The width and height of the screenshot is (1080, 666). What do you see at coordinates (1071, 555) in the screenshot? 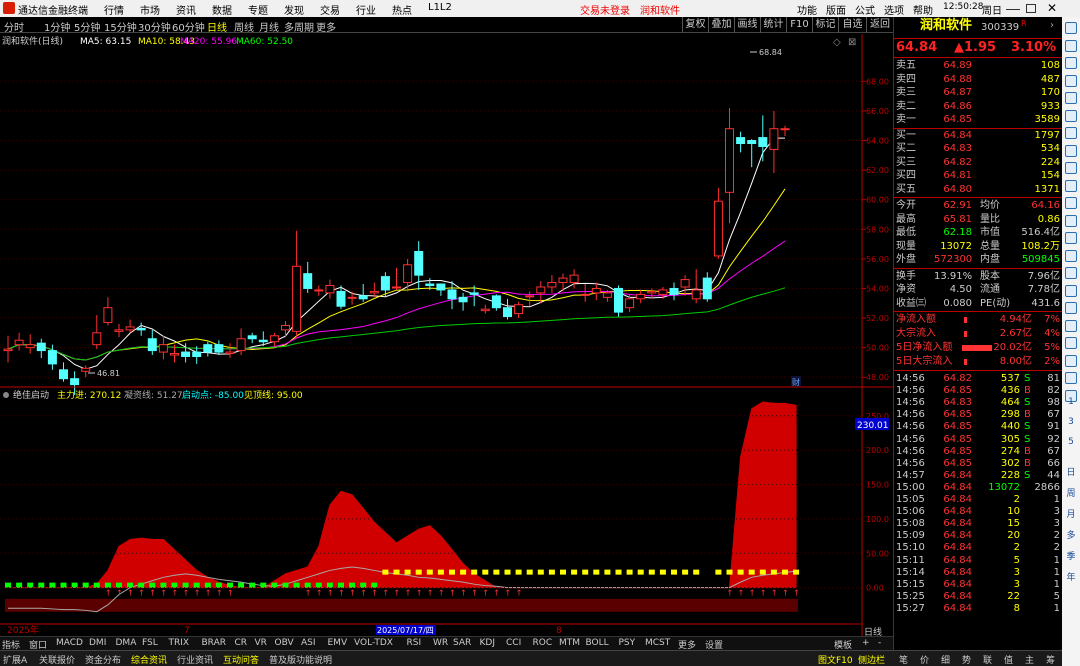
I see `side-period-4: 季` at bounding box center [1071, 555].